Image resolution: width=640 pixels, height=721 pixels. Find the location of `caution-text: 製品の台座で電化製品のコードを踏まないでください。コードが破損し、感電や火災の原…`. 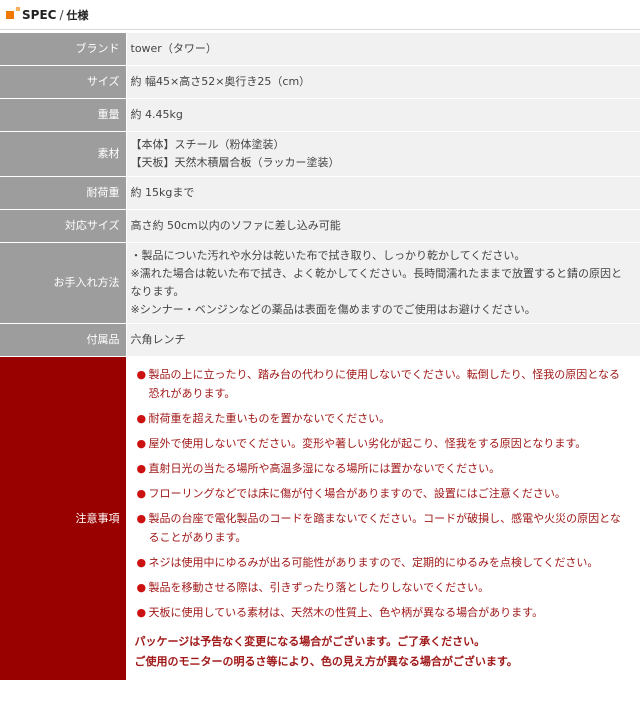

caution-text: 製品の台座で電化製品のコードを踏まないでください。コードが破損し、感電や火災の原… is located at coordinates (384, 528).